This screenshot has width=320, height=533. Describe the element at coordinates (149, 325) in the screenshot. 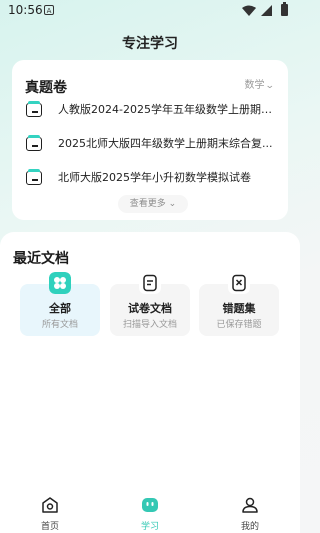

I see `tile-sublabel: 扫描导入文档` at that location.